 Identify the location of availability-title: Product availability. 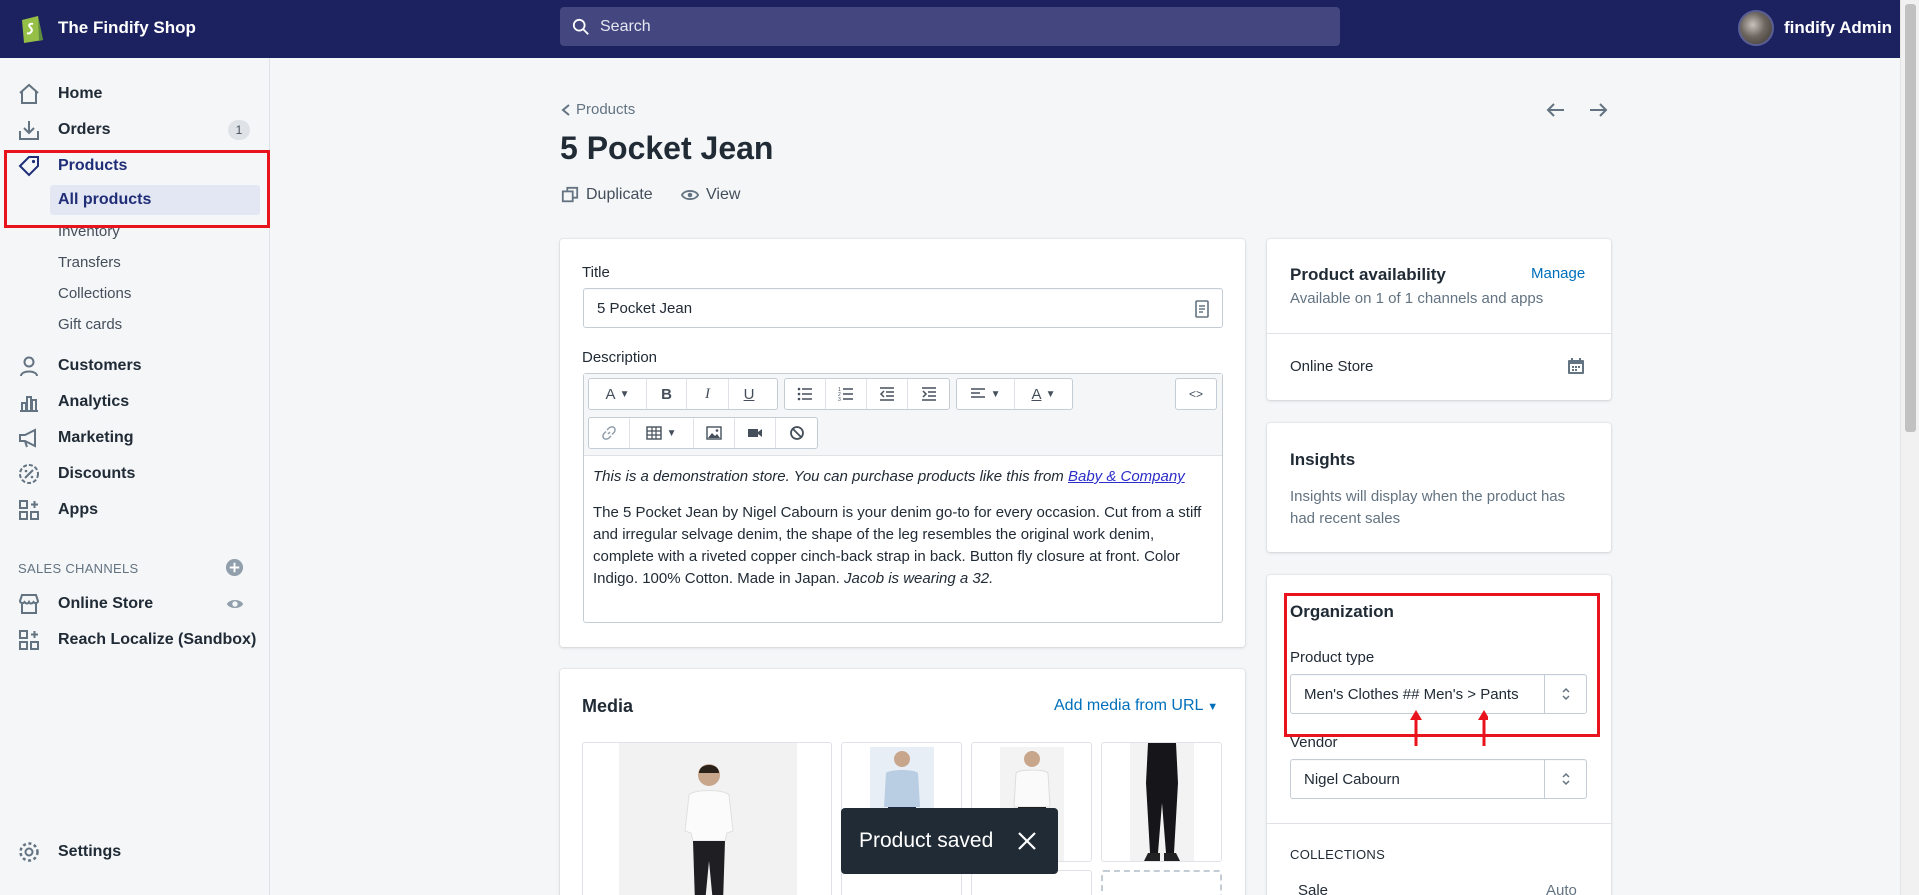
(1368, 274).